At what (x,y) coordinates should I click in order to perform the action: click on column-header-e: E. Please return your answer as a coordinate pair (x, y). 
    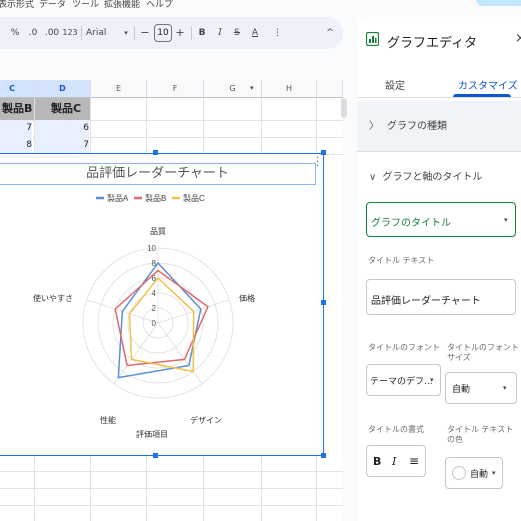
    Looking at the image, I should click on (119, 89).